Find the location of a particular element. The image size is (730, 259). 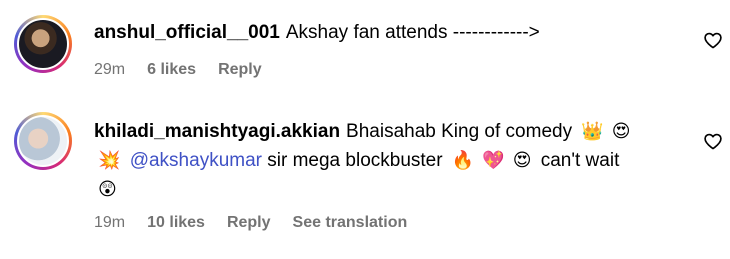

comment-text: sir mega blockbuster is located at coordinates (355, 160).